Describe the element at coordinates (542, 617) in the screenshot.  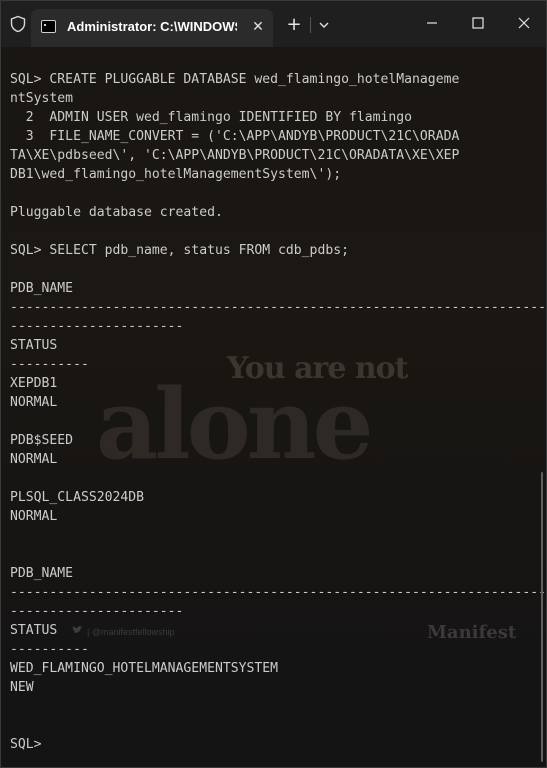
I see `scrollbar` at that location.